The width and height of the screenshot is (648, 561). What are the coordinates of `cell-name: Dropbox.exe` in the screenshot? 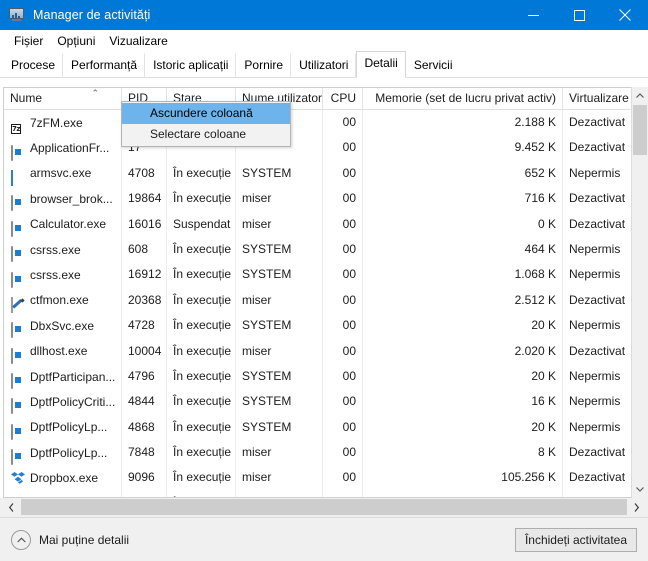 It's located at (63, 493).